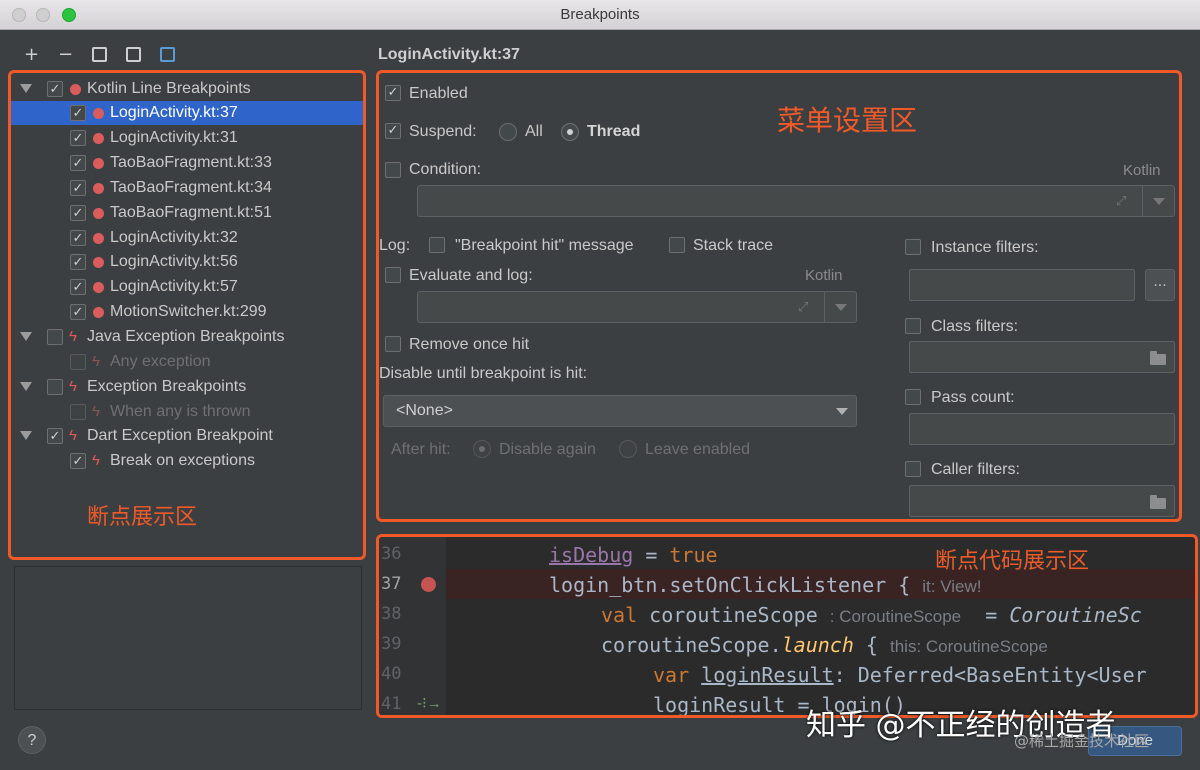  I want to click on help-button: ?, so click(32, 740).